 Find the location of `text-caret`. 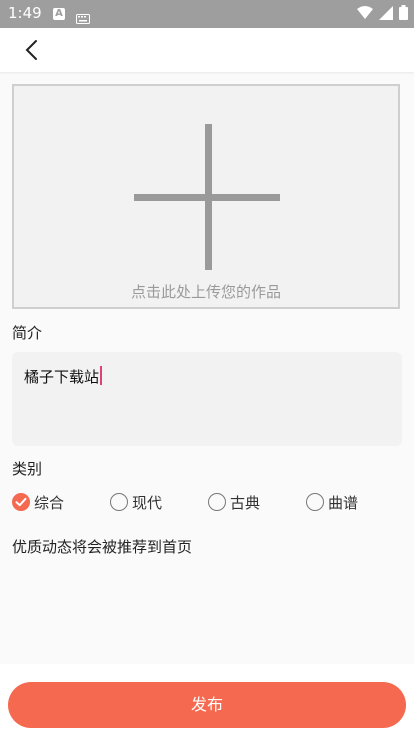

text-caret is located at coordinates (101, 375).